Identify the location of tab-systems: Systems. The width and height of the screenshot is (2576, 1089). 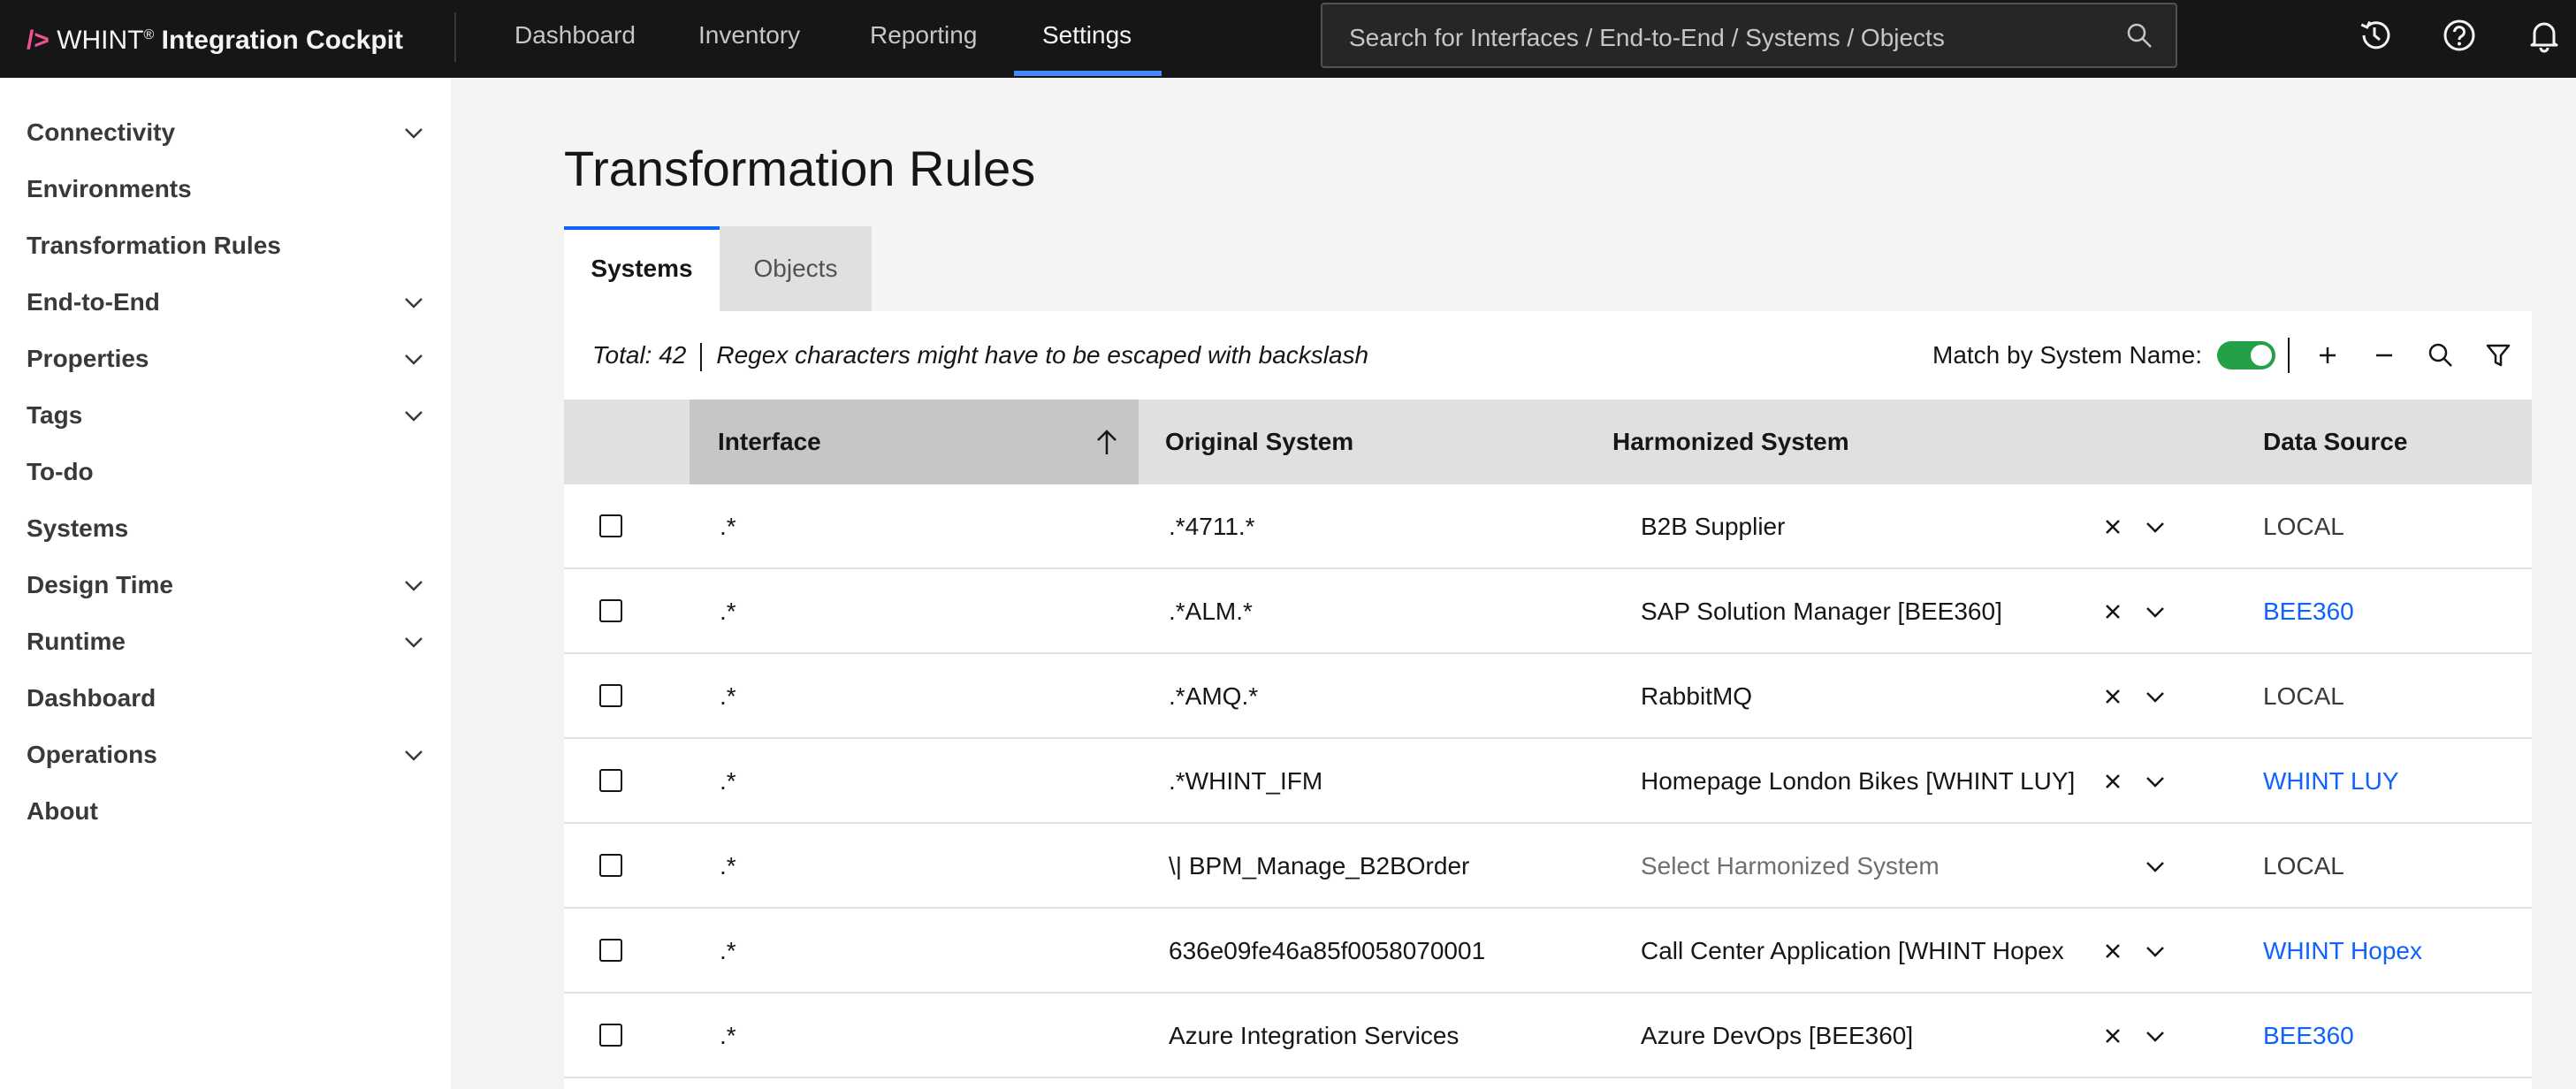
(642, 268).